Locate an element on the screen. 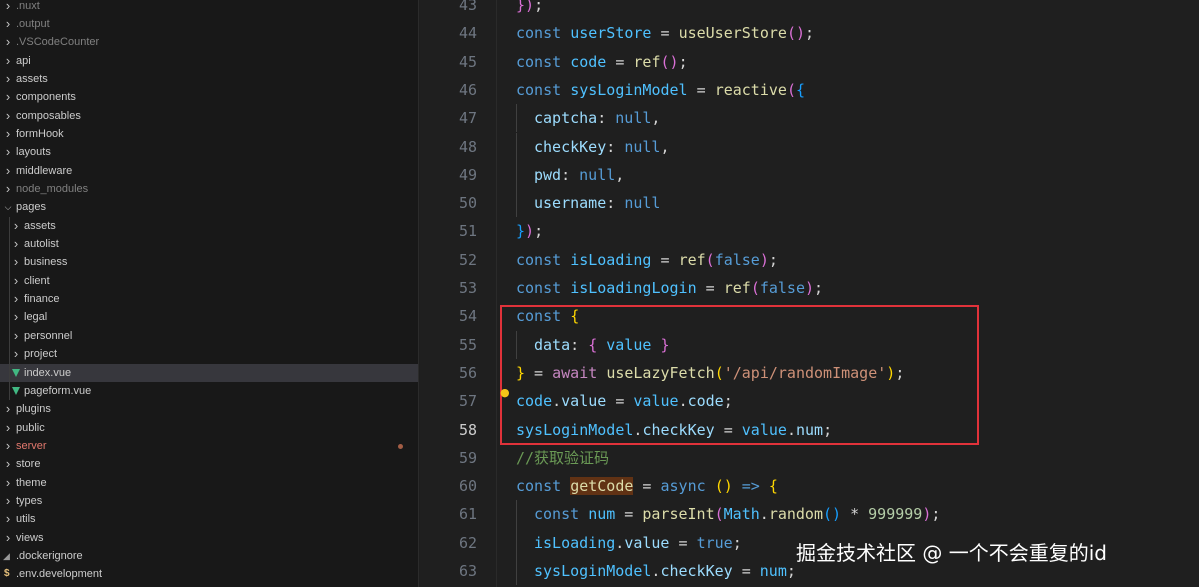  line-number: 62 is located at coordinates (467, 542).